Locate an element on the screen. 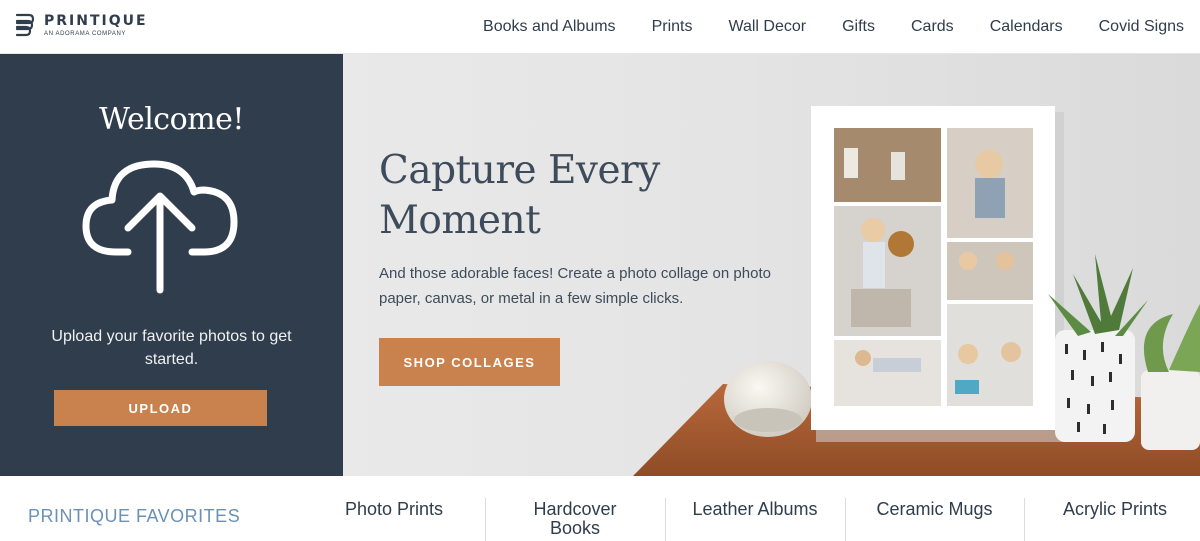 The image size is (1200, 541). favorite-ceramic-mugs: Ceramic Mugs is located at coordinates (934, 520).